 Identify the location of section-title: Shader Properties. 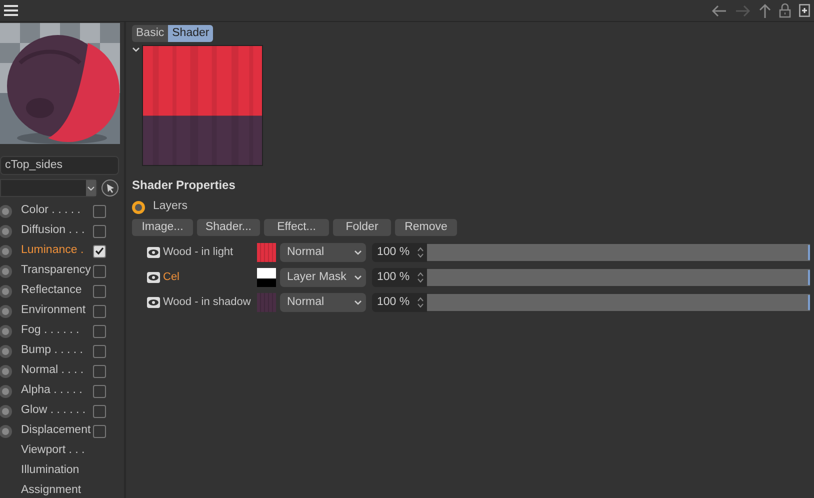
(184, 185).